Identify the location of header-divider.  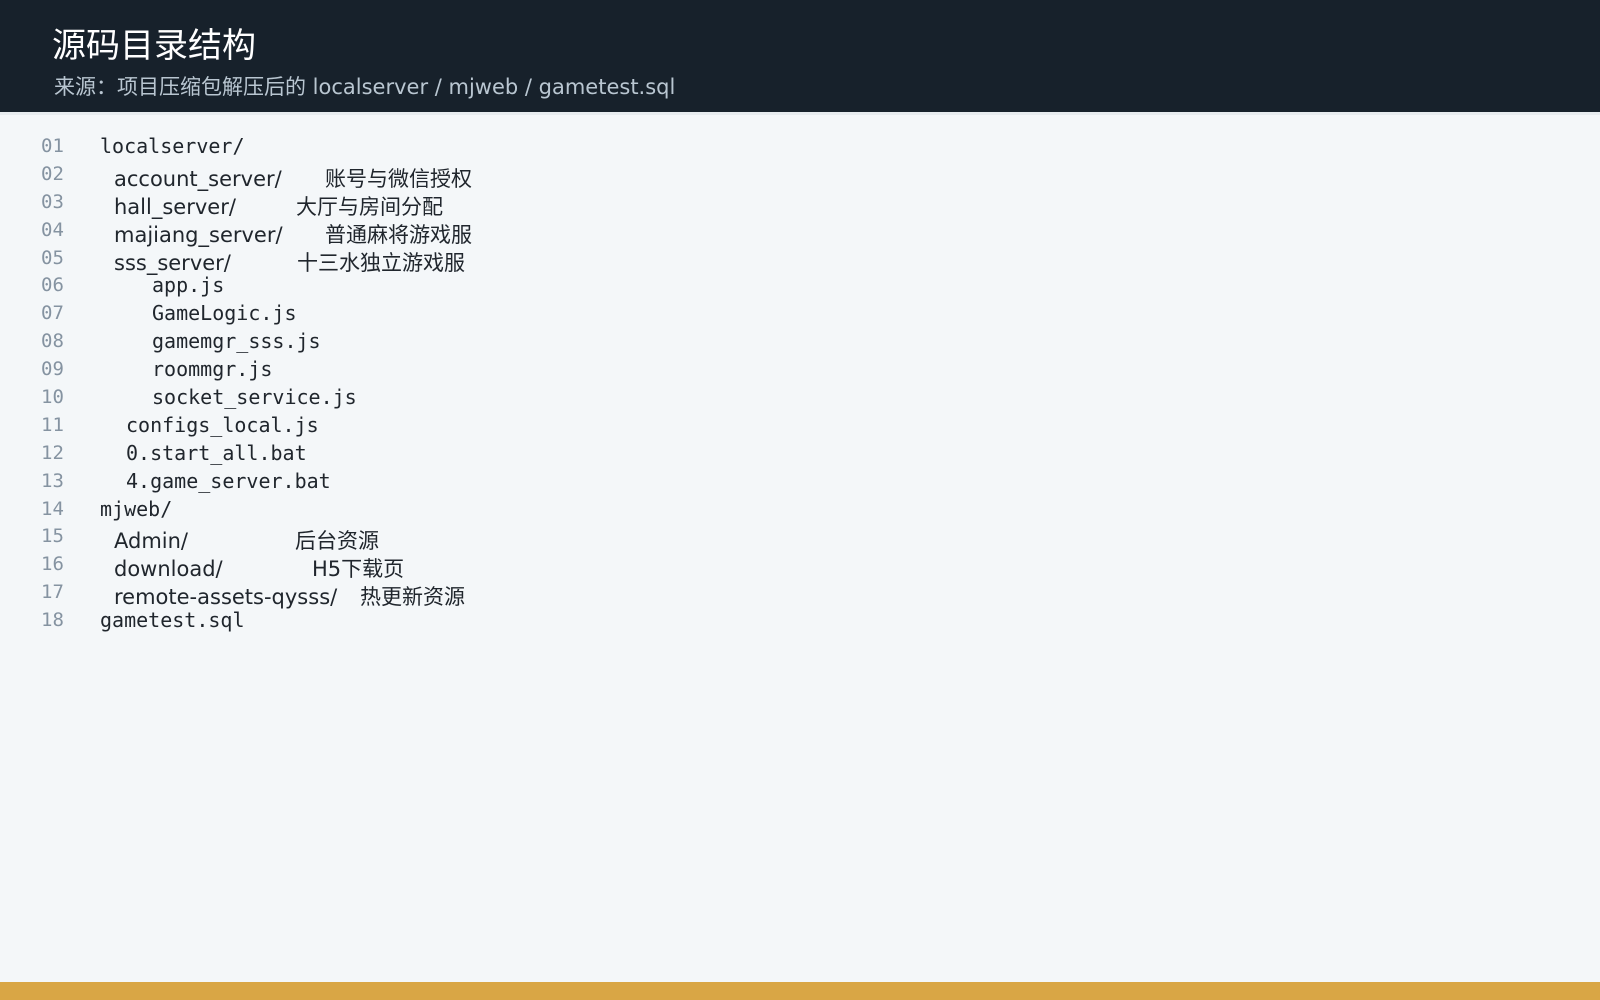
(800, 113).